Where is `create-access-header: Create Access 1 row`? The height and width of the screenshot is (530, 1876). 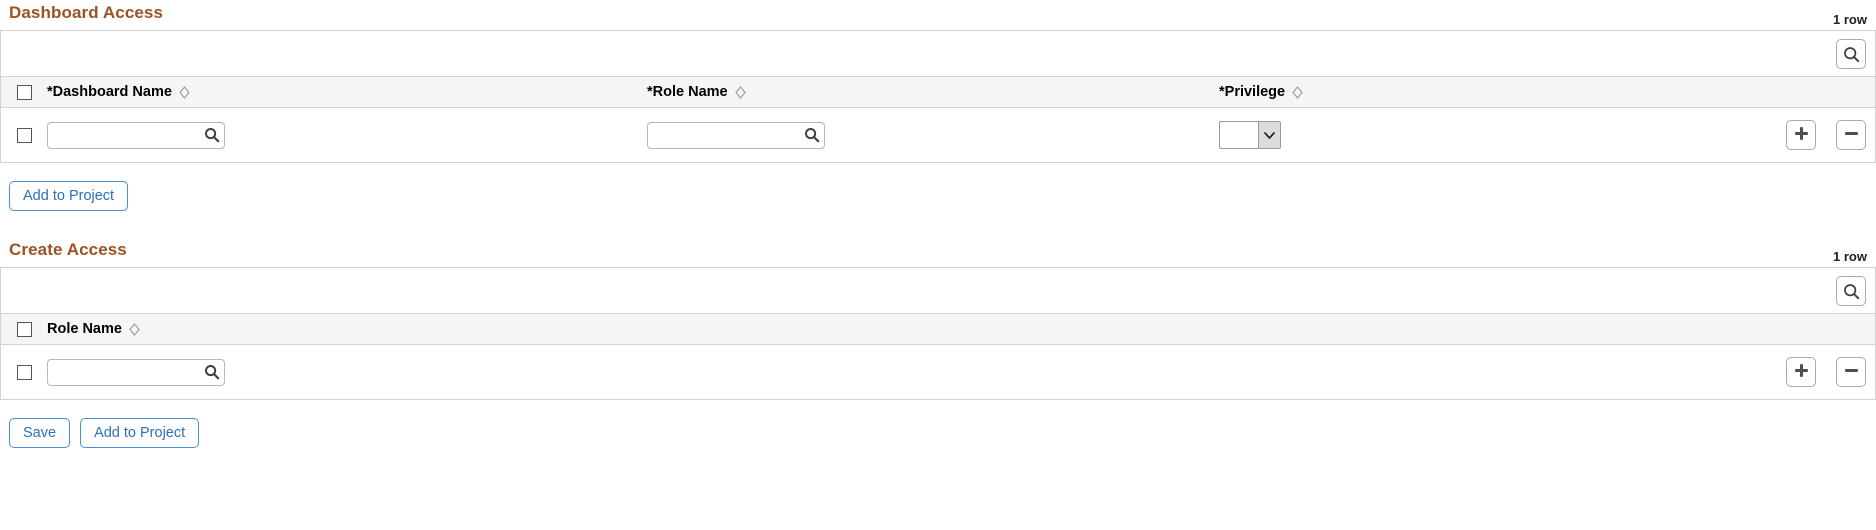
create-access-header: Create Access 1 row is located at coordinates (938, 252).